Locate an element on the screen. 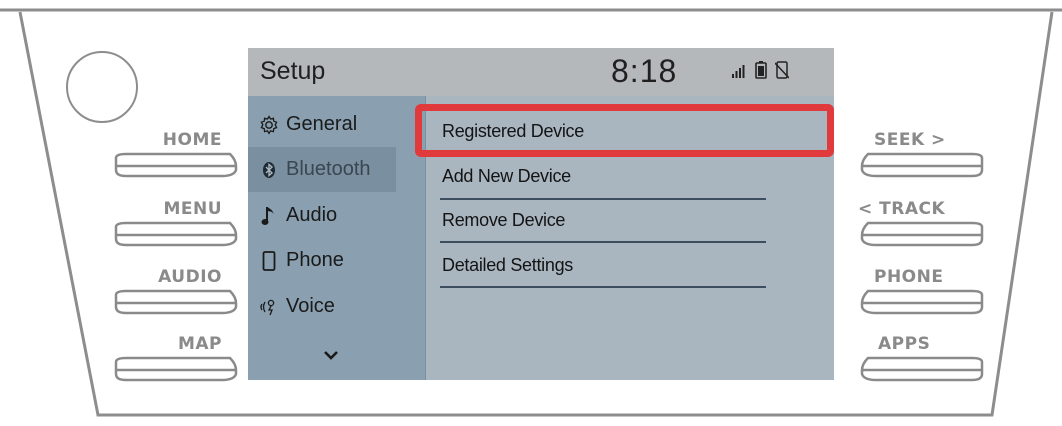  volume-knob is located at coordinates (102, 87).